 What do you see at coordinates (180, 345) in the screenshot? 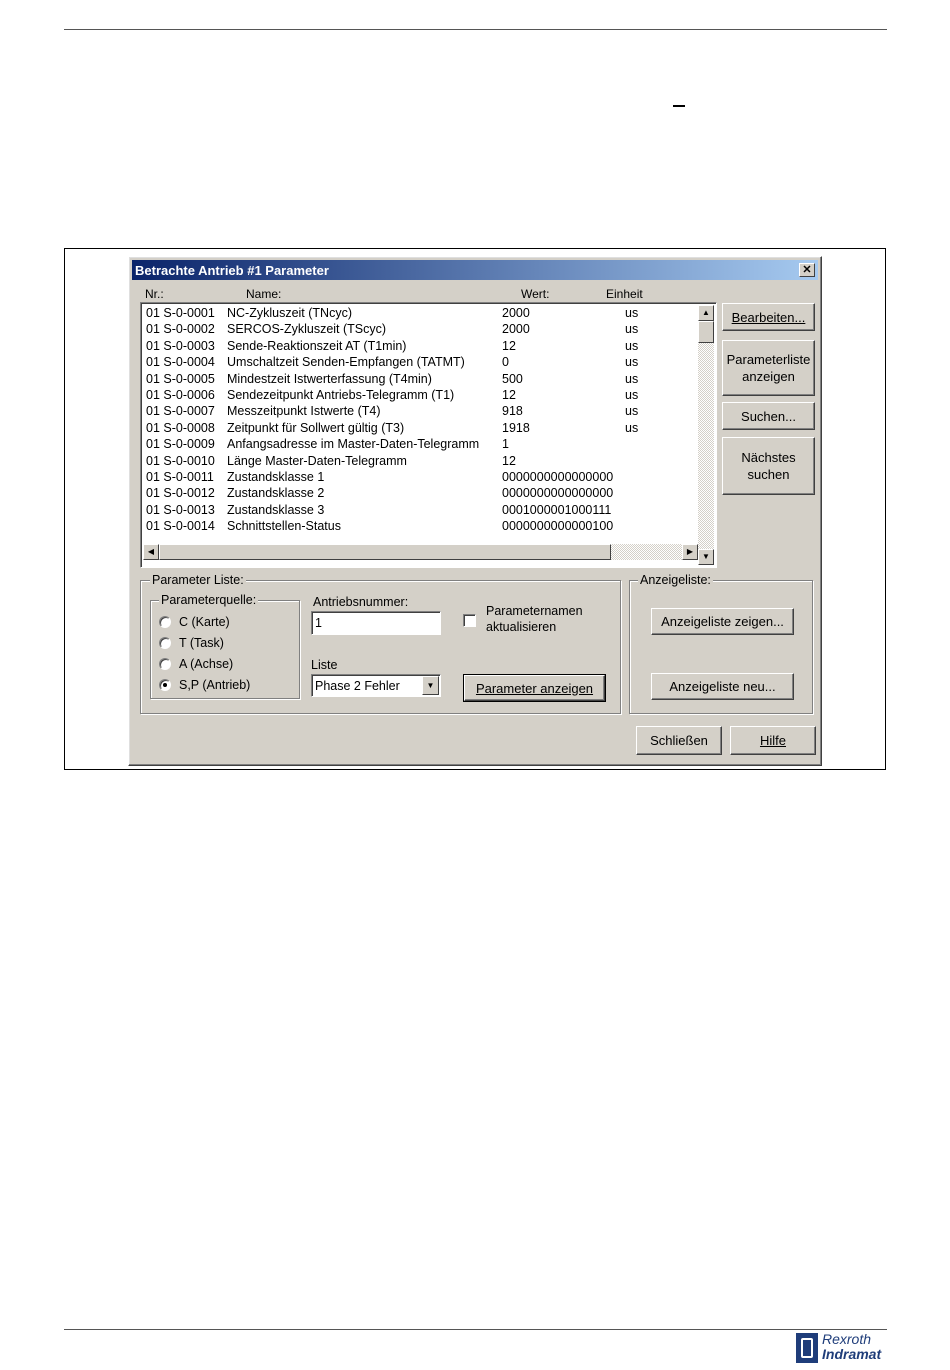
I see `row-nr: 01 S-0-0003` at bounding box center [180, 345].